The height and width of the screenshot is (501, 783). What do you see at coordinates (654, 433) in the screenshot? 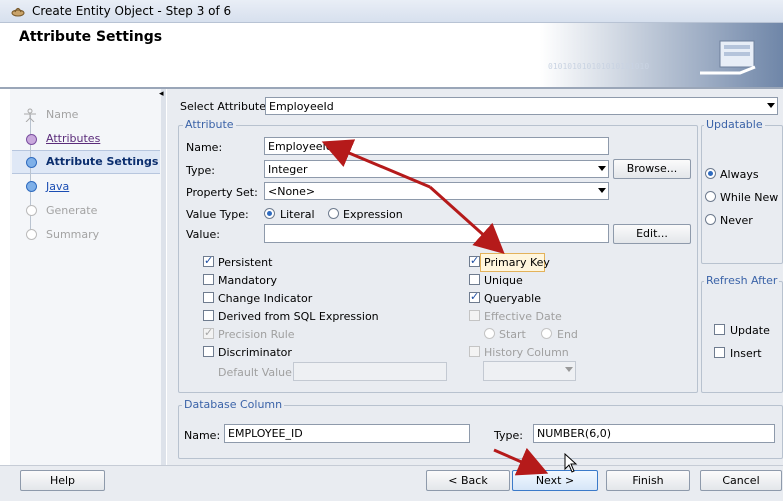
I see `db-type-field: NUMBER(6,0)` at bounding box center [654, 433].